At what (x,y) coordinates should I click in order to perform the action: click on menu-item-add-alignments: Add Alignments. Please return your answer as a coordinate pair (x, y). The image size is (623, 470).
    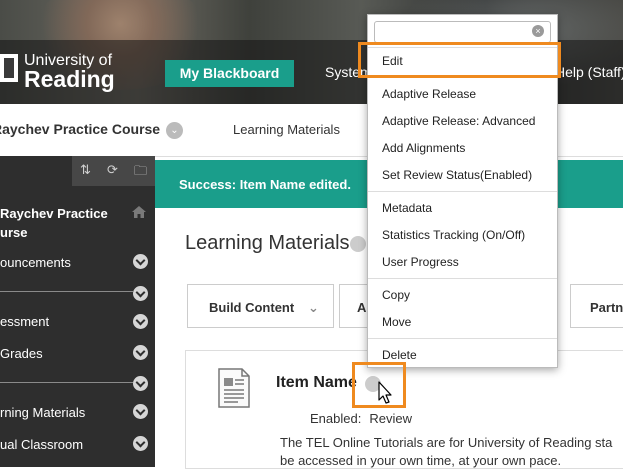
    Looking at the image, I should click on (423, 148).